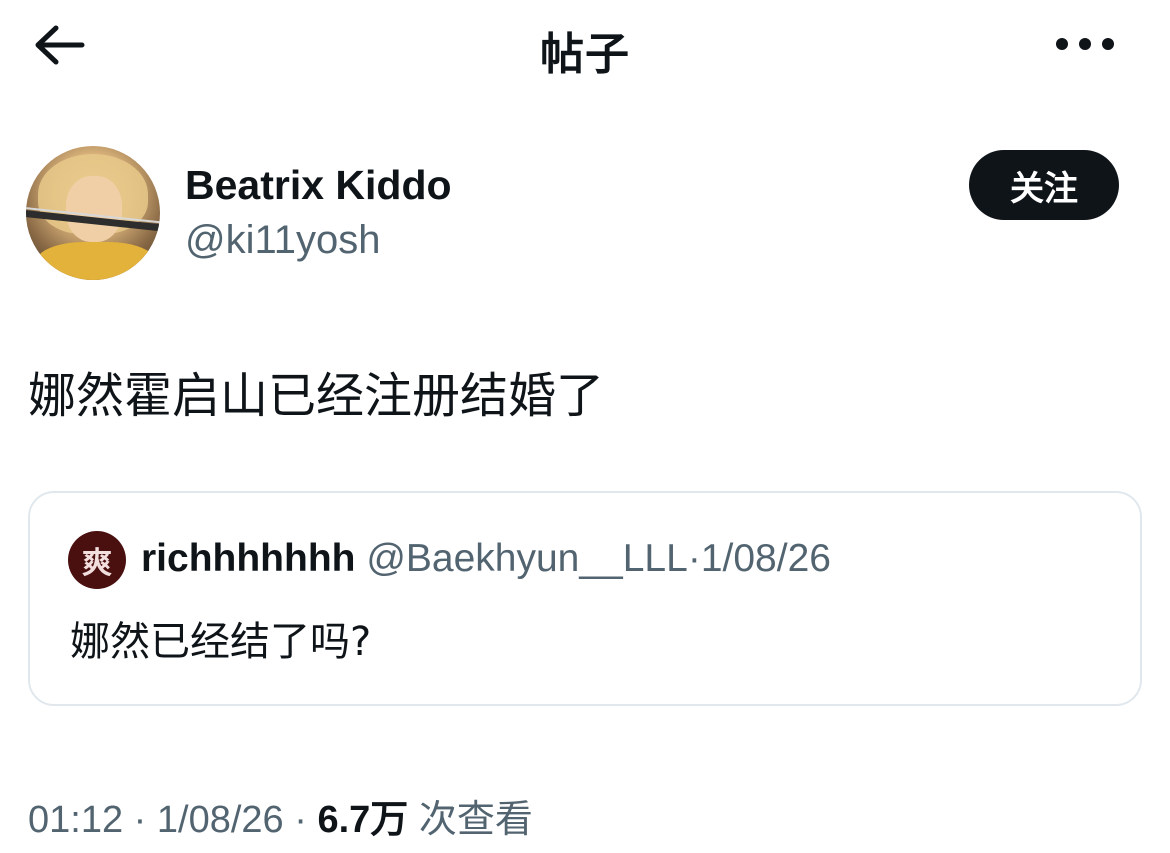 Image resolution: width=1170 pixels, height=853 pixels. I want to click on top-bar: 帖子, so click(585, 46).